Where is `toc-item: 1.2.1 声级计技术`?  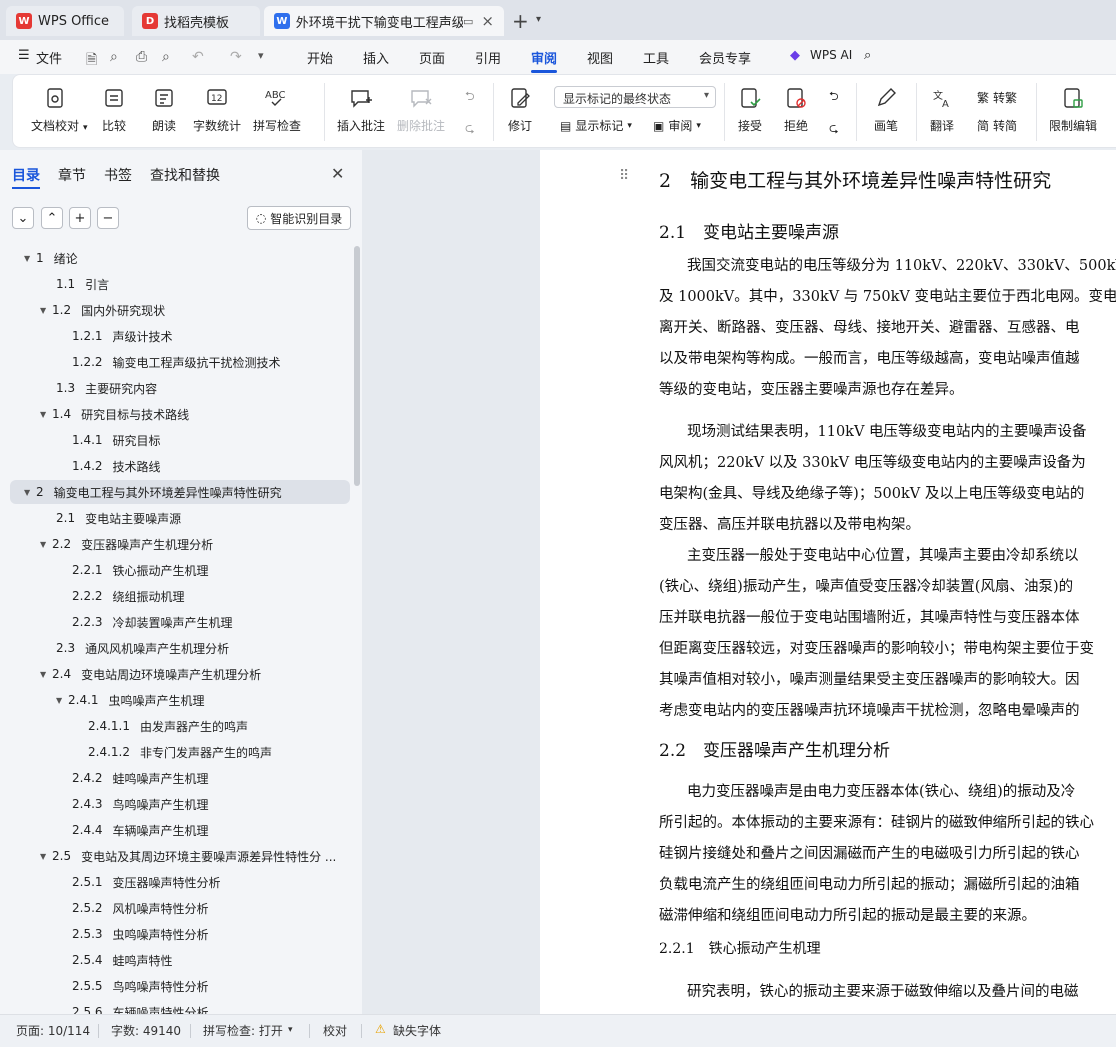 toc-item: 1.2.1 声级计技术 is located at coordinates (180, 336).